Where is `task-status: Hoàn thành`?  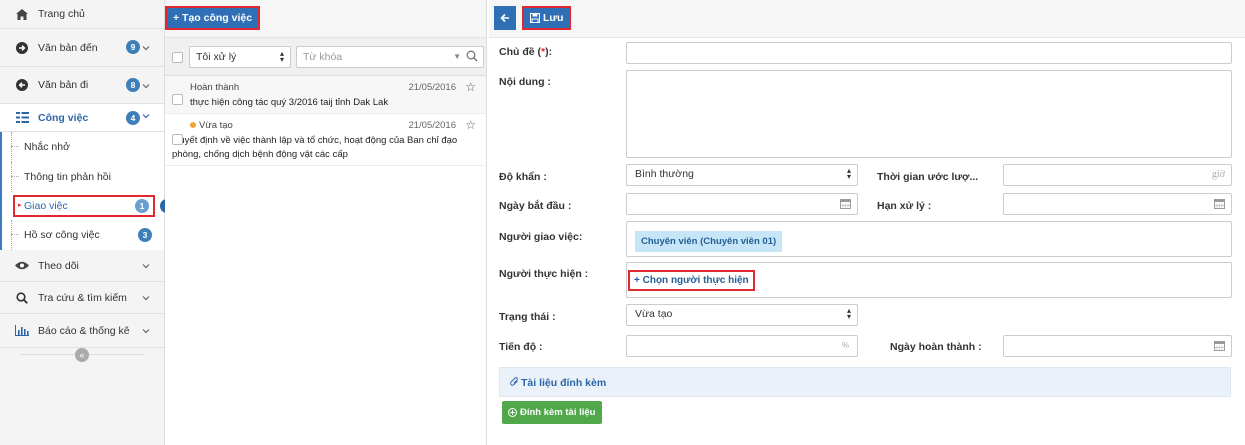
task-status: Hoàn thành is located at coordinates (215, 87).